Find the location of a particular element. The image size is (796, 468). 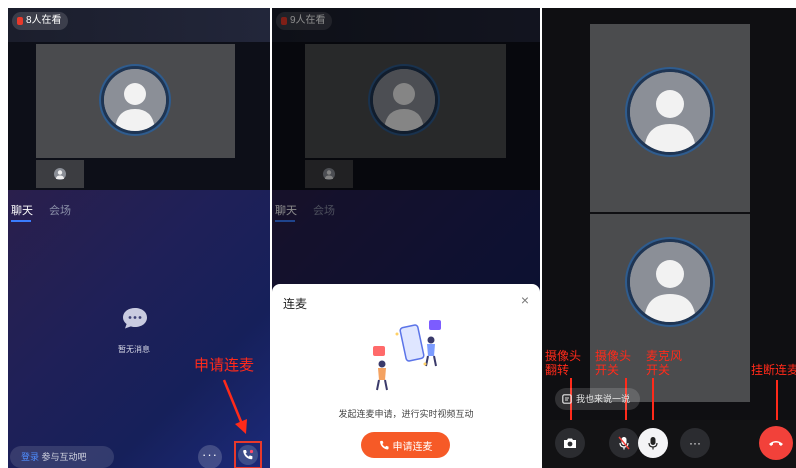

login-link: 登录 is located at coordinates (30, 457).